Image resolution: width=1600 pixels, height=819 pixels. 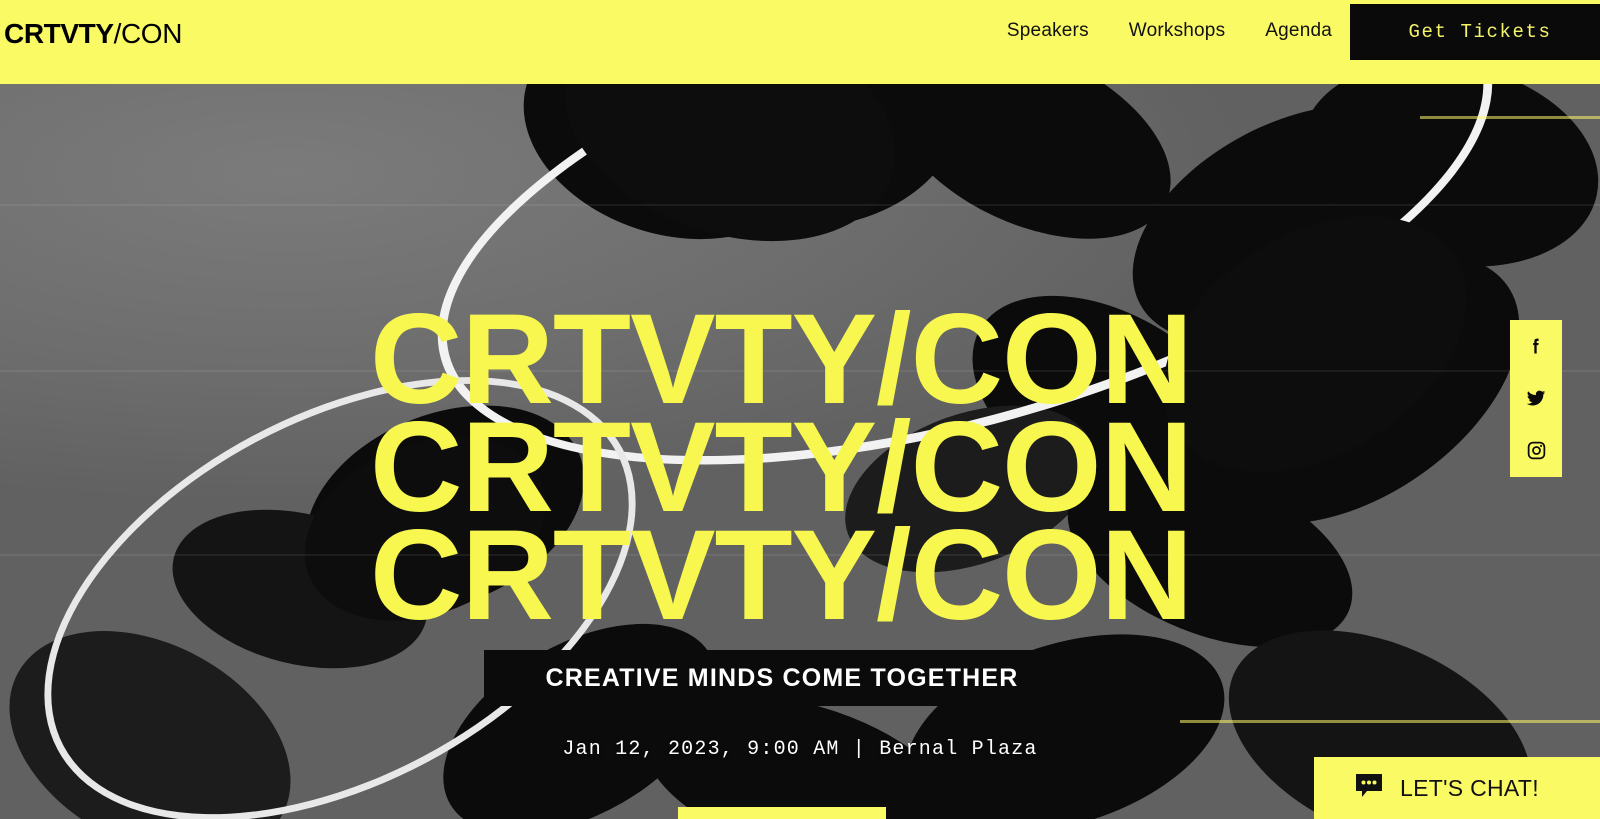 I want to click on social-rail, so click(x=1536, y=398).